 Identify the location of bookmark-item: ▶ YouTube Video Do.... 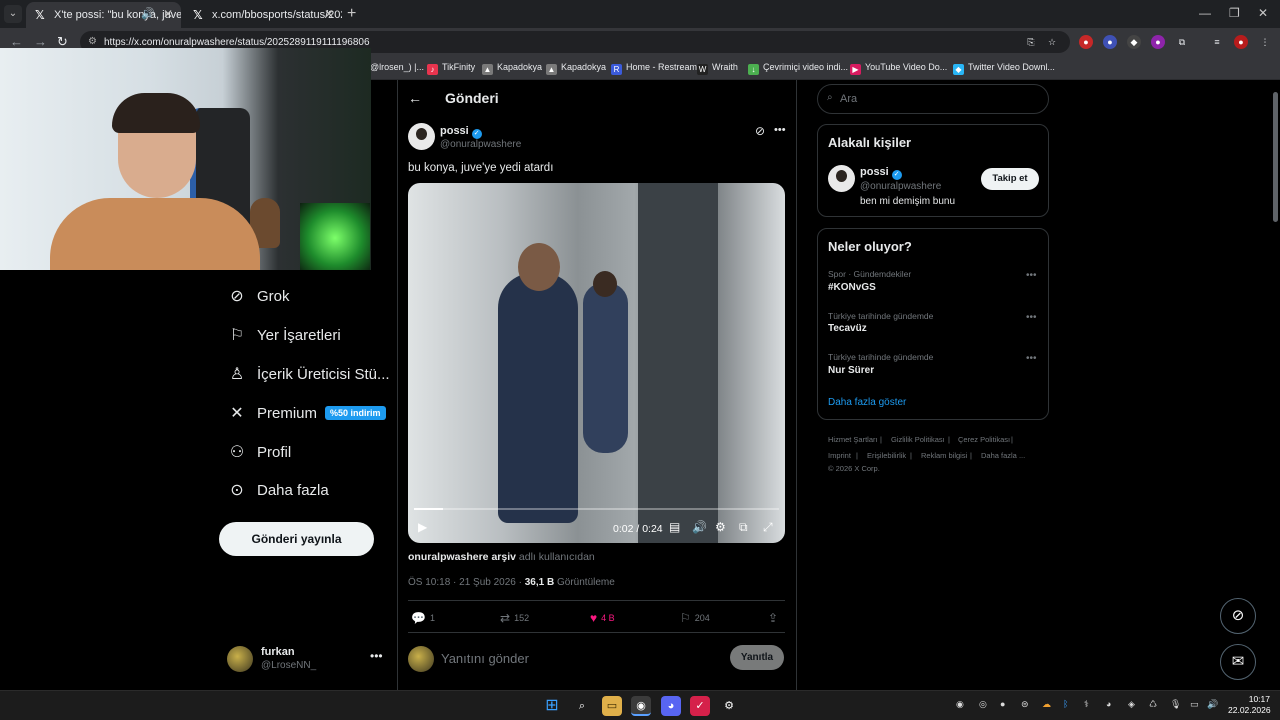
(898, 68).